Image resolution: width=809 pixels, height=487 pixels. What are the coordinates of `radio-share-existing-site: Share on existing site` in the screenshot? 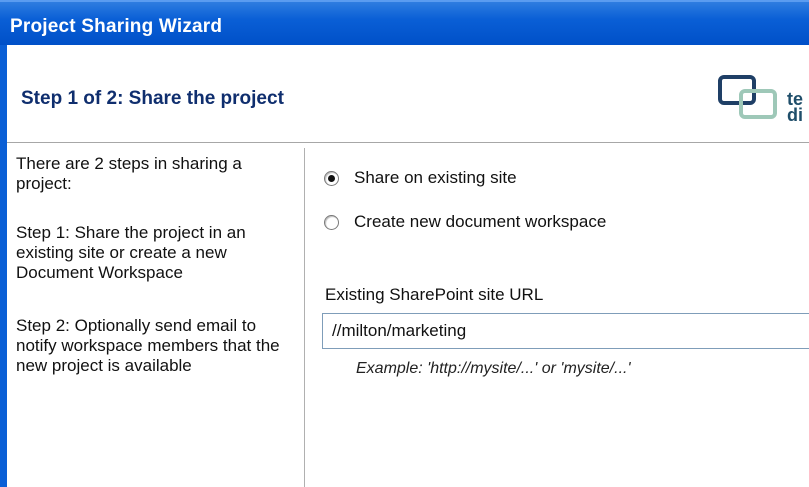 It's located at (420, 178).